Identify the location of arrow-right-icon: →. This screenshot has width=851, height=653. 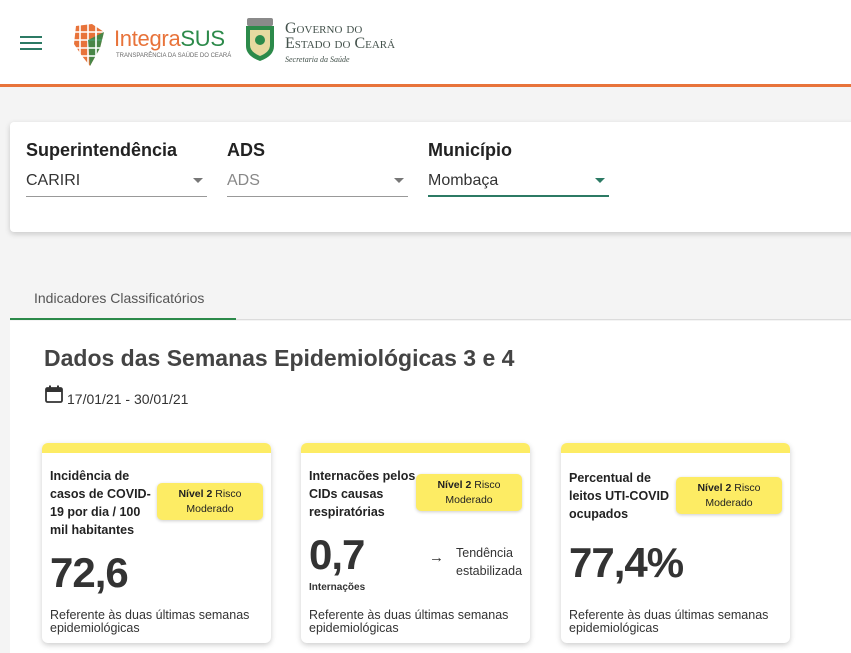
(436, 557).